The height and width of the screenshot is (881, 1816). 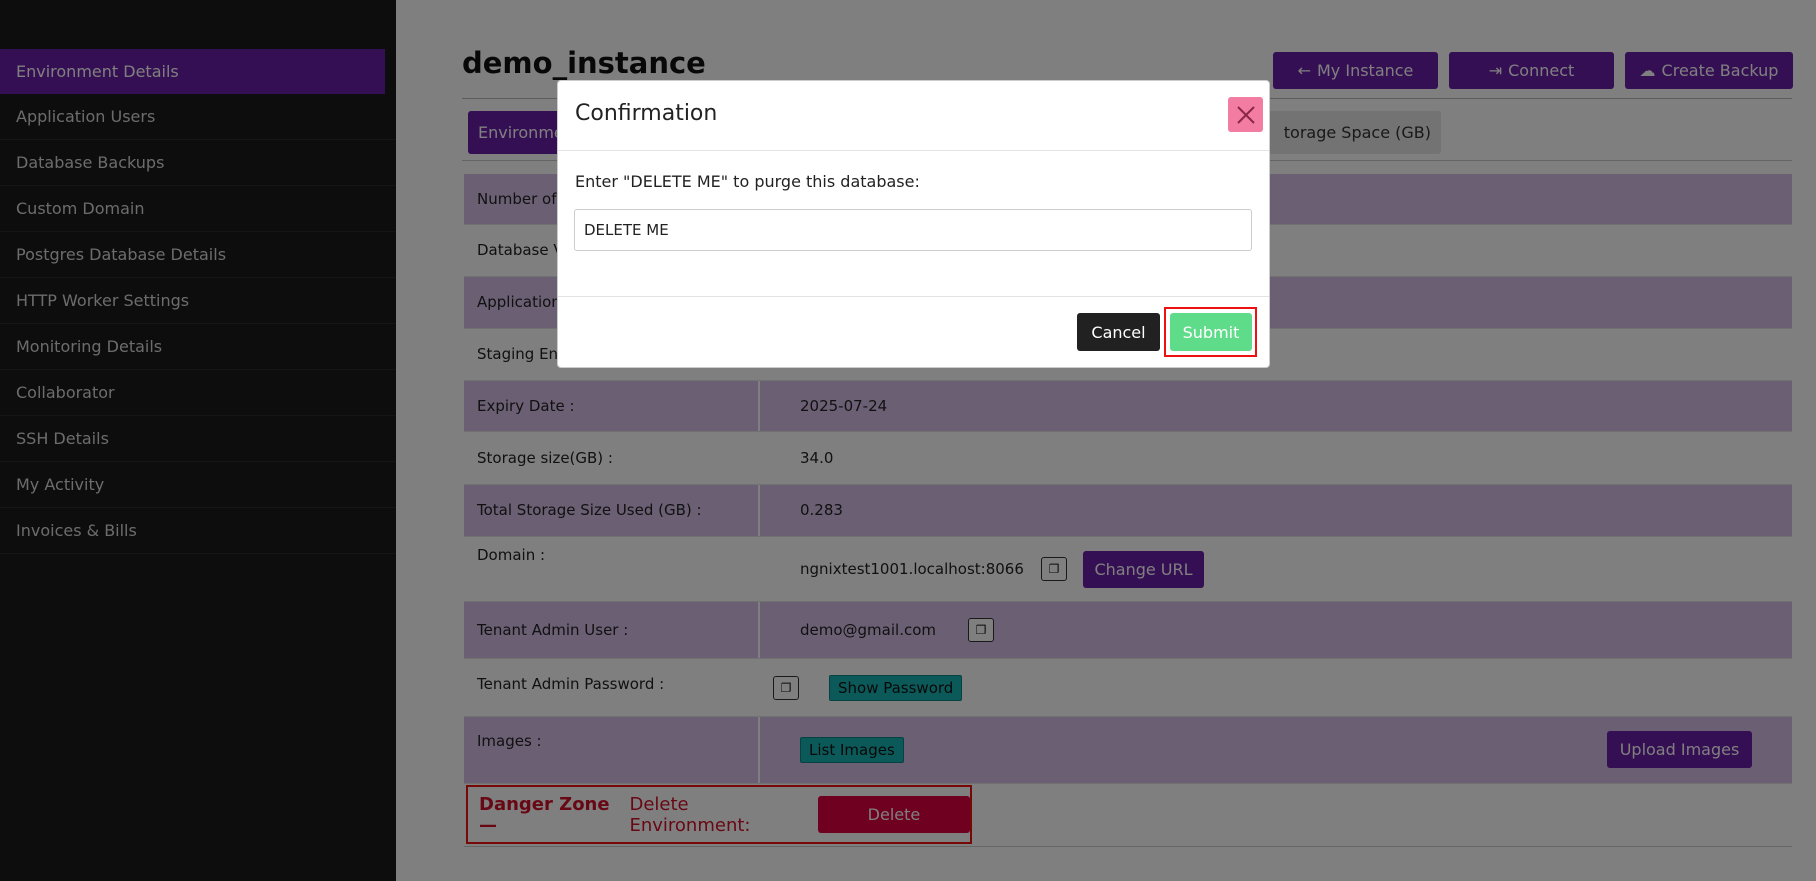 I want to click on modal-header: Confirmation, so click(x=913, y=116).